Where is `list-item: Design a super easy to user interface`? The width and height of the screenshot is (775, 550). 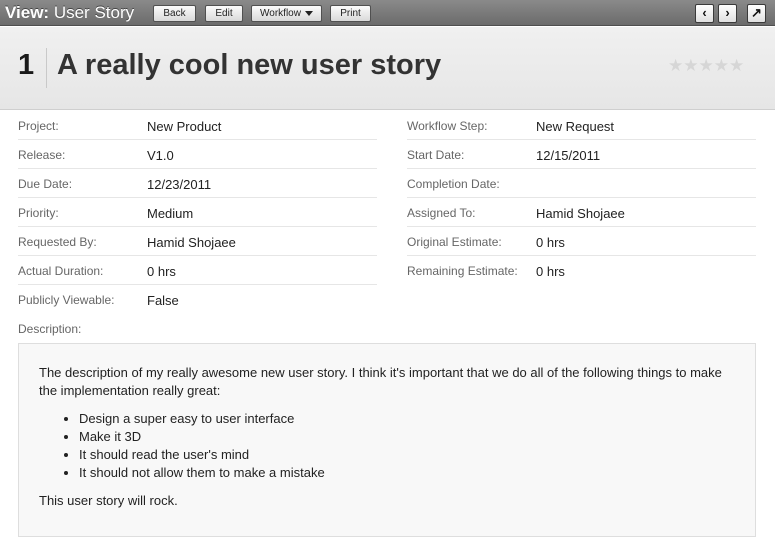 list-item: Design a super easy to user interface is located at coordinates (407, 419).